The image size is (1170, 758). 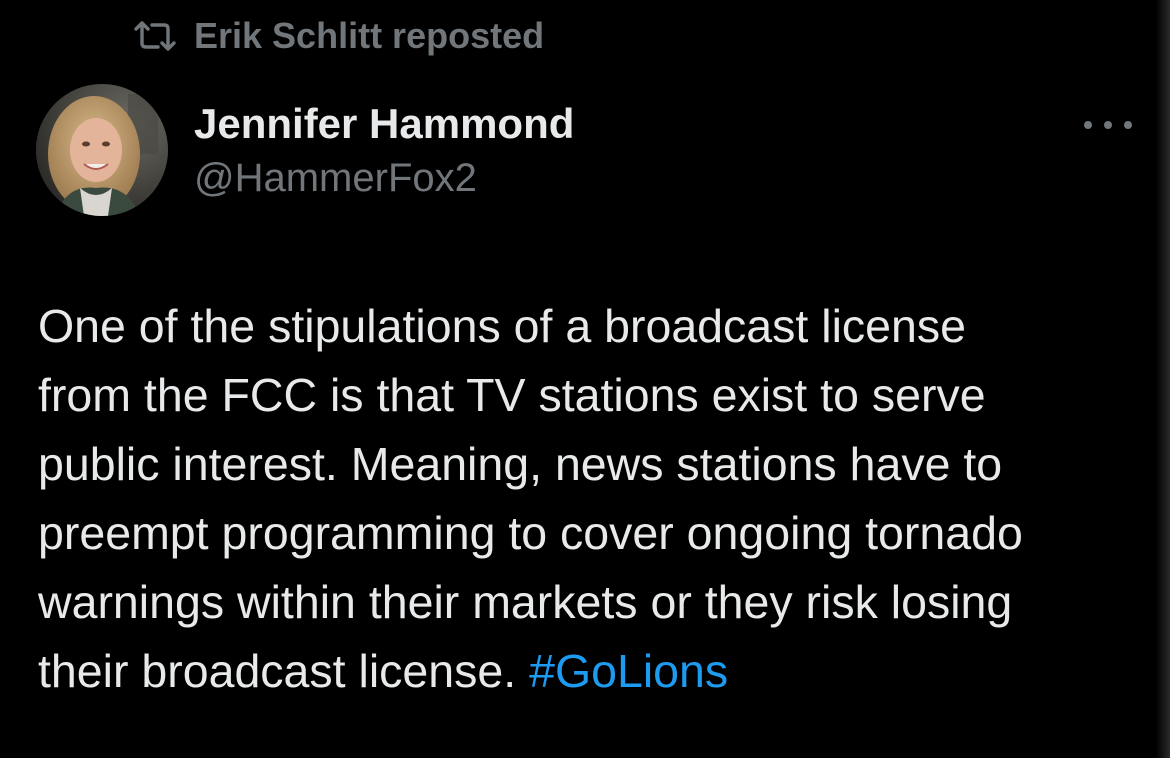 I want to click on scroll-edge, so click(x=1163, y=379).